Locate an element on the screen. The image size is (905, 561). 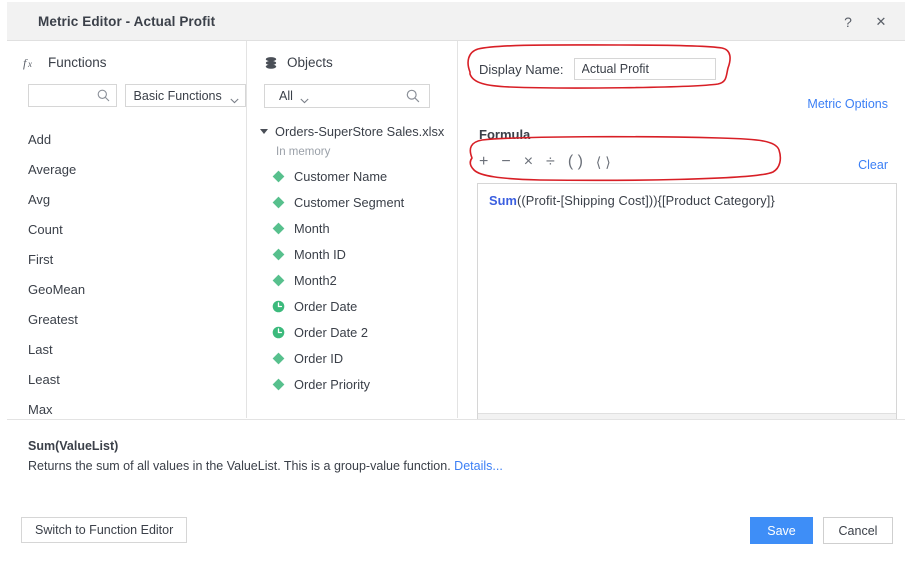
function-signature: Sum(ValueList) is located at coordinates (73, 446).